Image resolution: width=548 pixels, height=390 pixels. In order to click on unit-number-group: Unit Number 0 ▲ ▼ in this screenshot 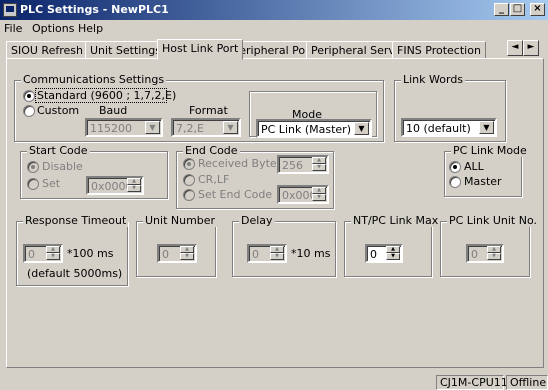, I will do `click(177, 245)`.